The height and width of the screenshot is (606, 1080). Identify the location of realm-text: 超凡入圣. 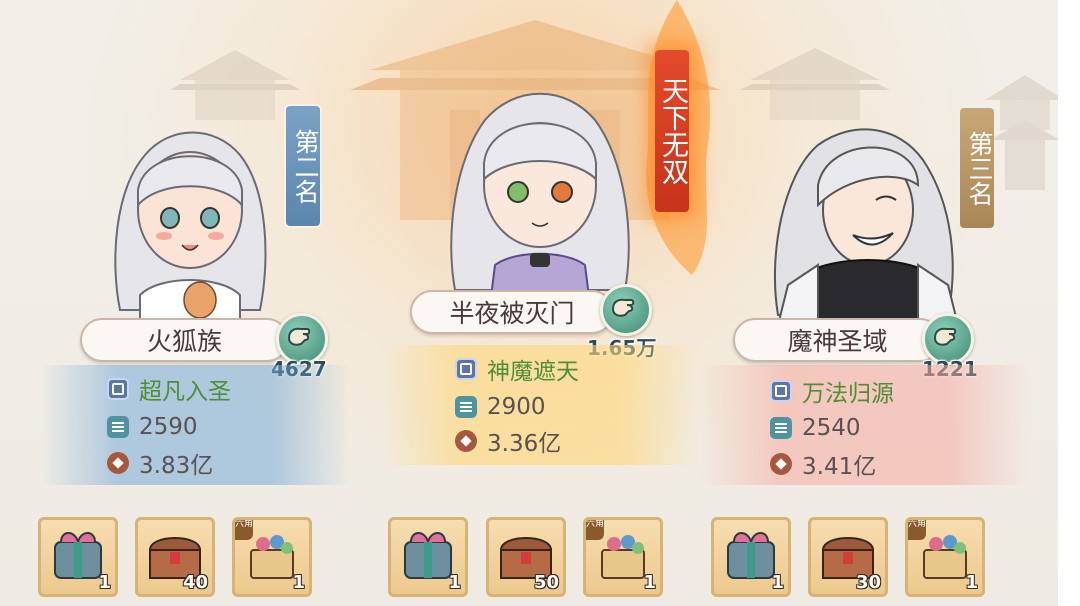
(185, 392).